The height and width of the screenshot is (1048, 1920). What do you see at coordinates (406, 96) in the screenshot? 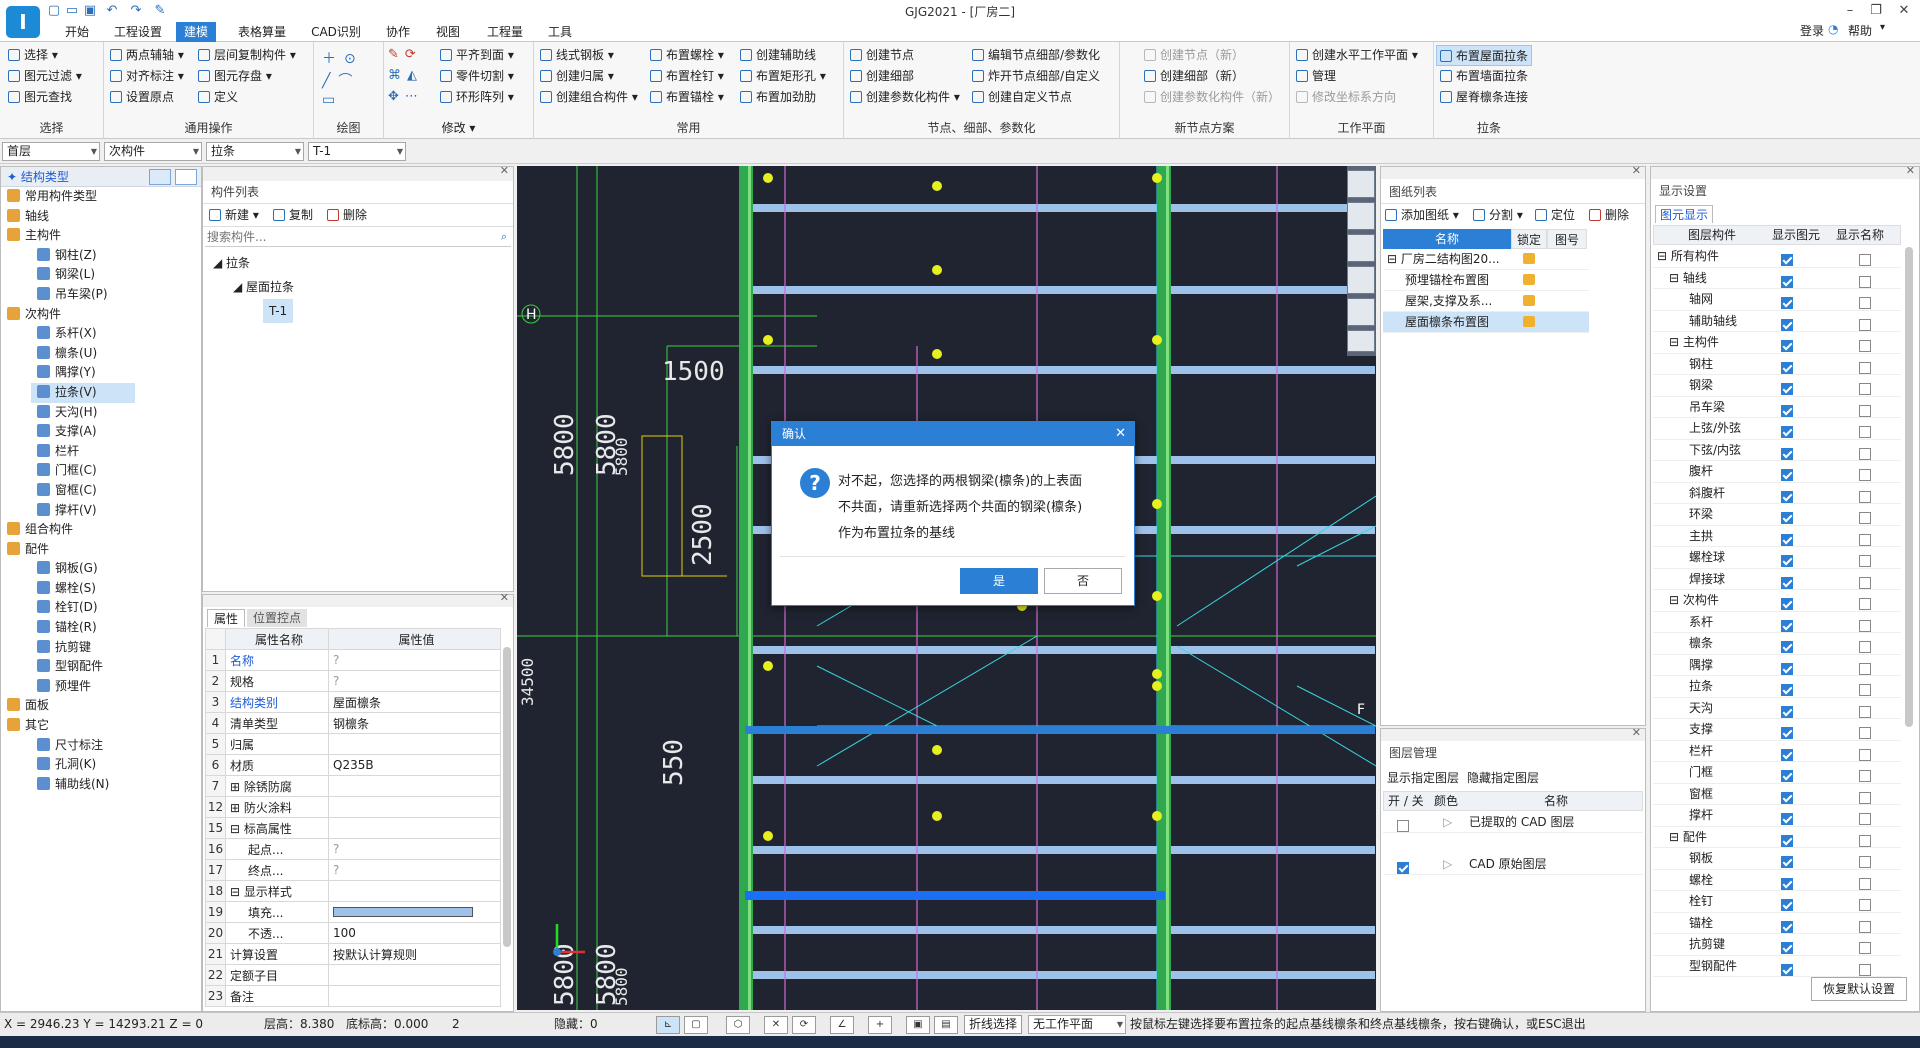
I see `move-icon: ✥⋯` at bounding box center [406, 96].